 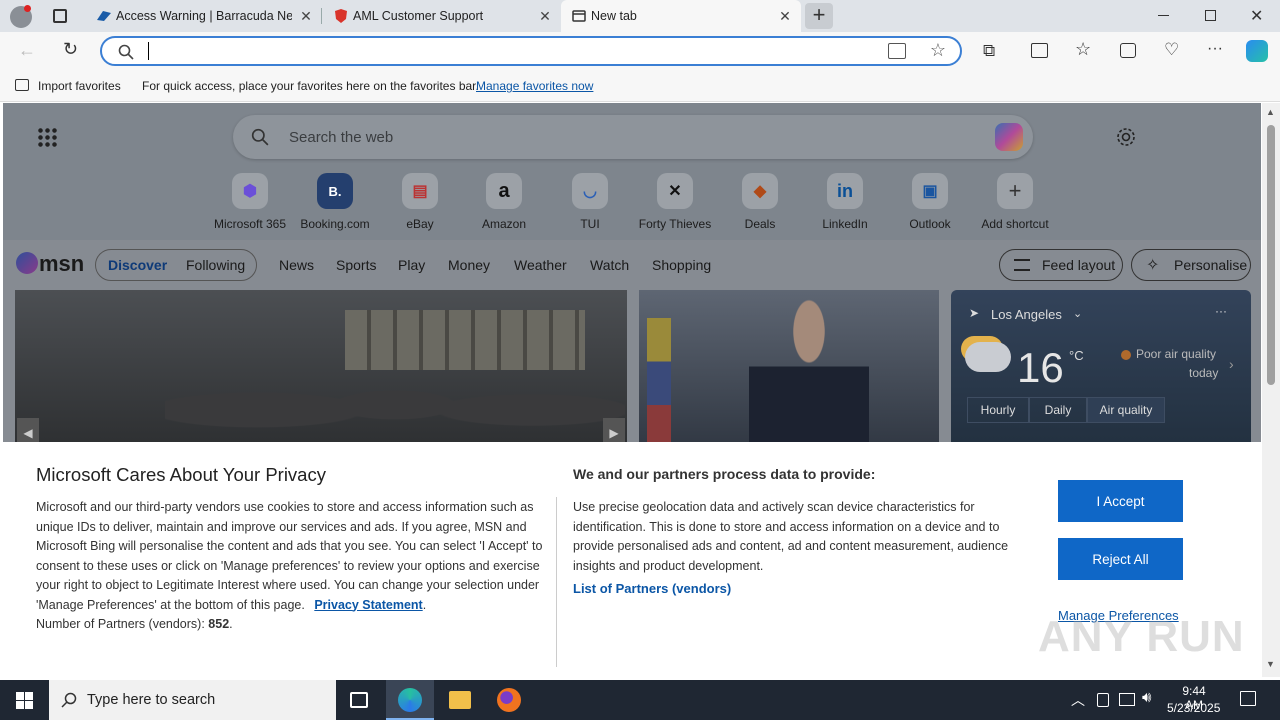 I want to click on privacy-statement-link: Privacy Statement, so click(x=368, y=605).